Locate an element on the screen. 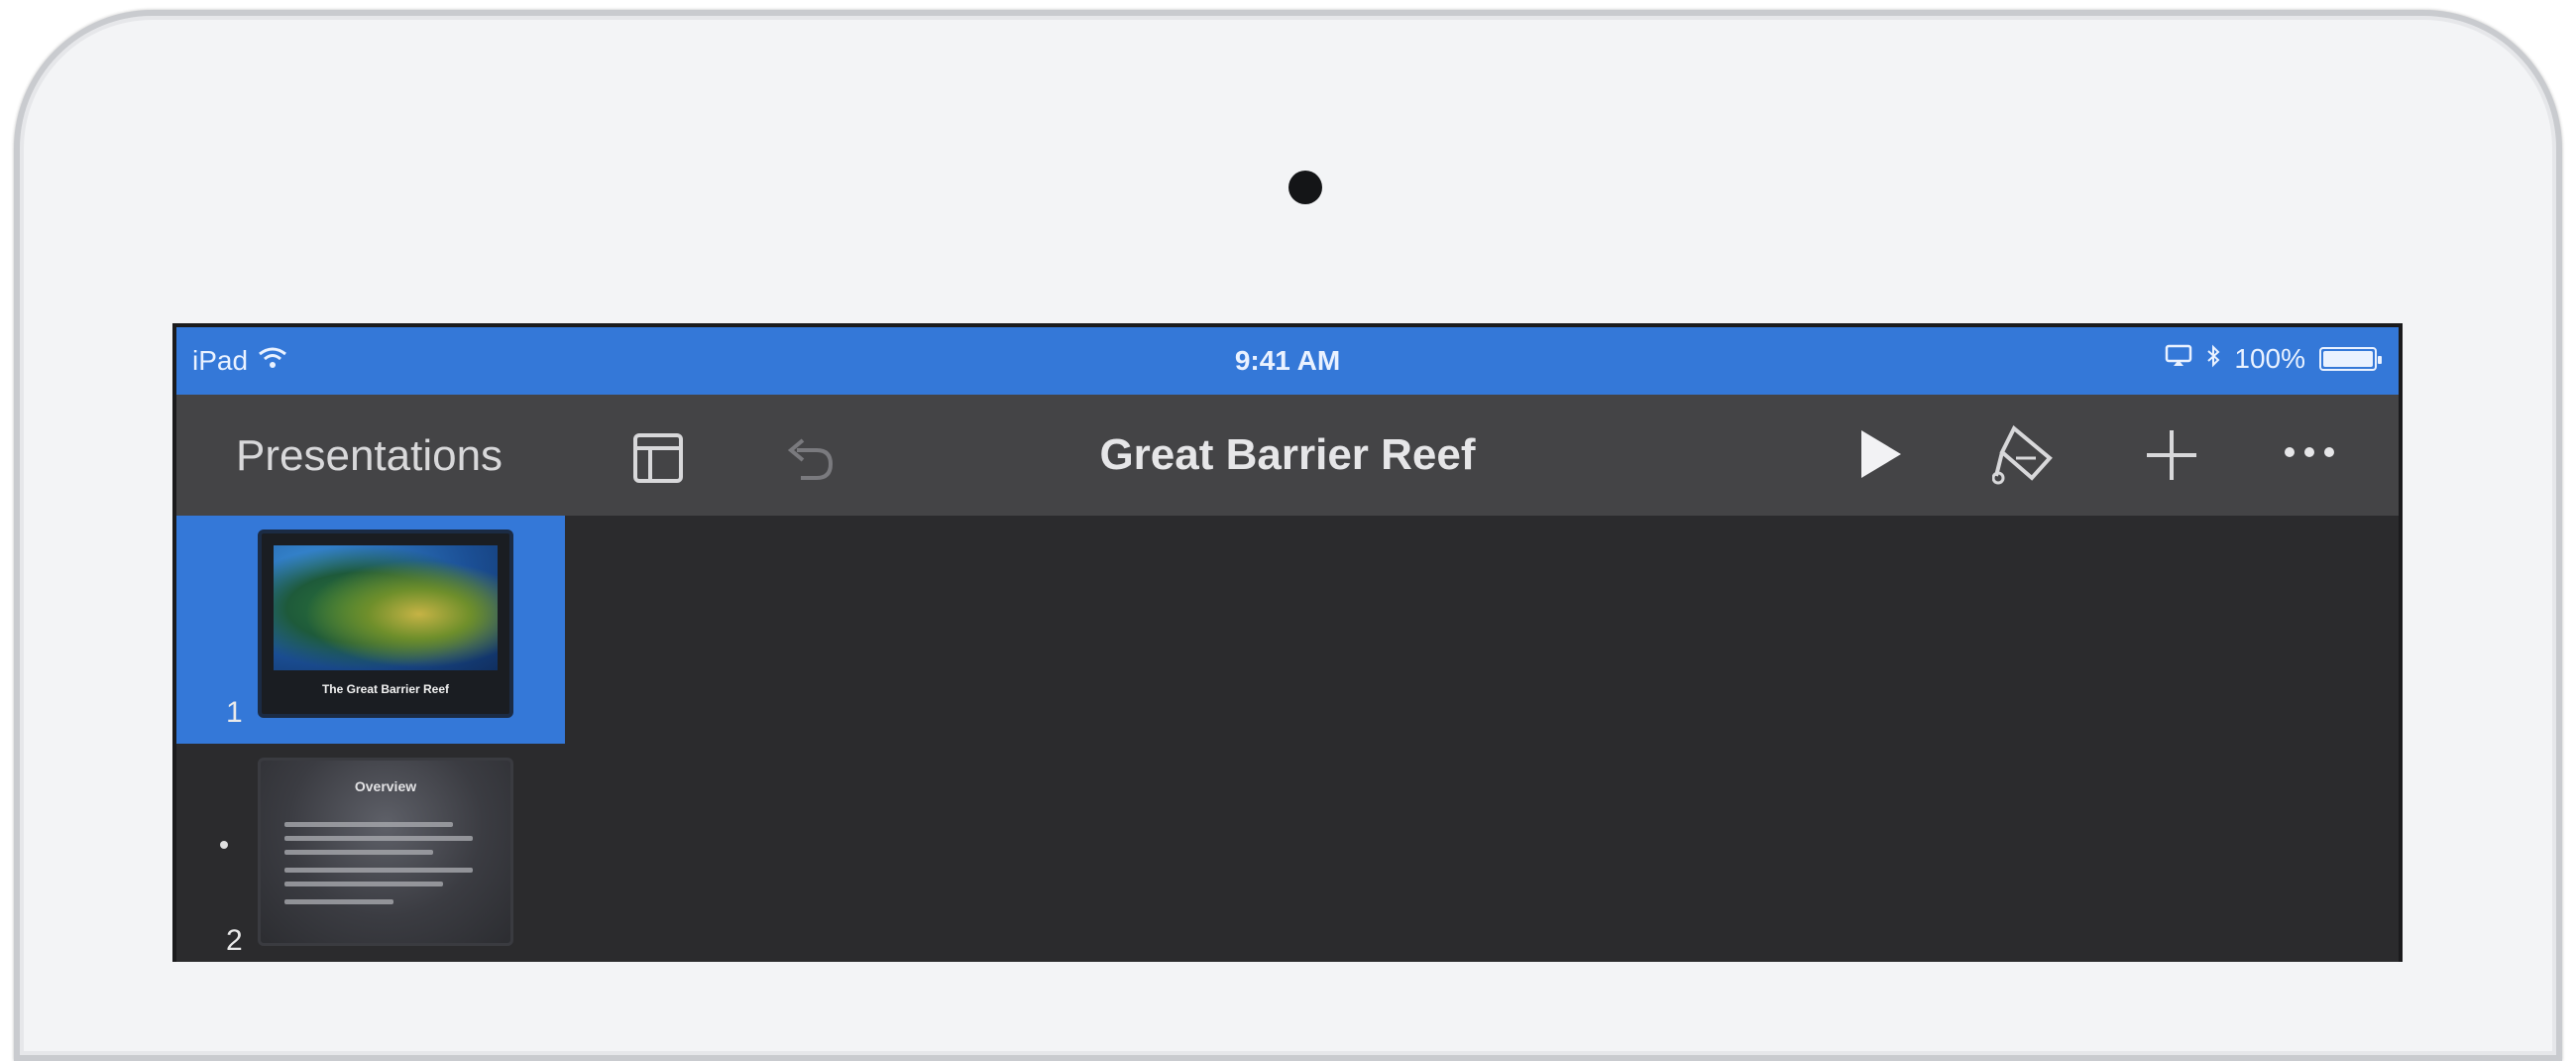 This screenshot has height=1061, width=2576. slide-navigator: The Great Barrier Reef 1 Overview 2 is located at coordinates (370, 739).